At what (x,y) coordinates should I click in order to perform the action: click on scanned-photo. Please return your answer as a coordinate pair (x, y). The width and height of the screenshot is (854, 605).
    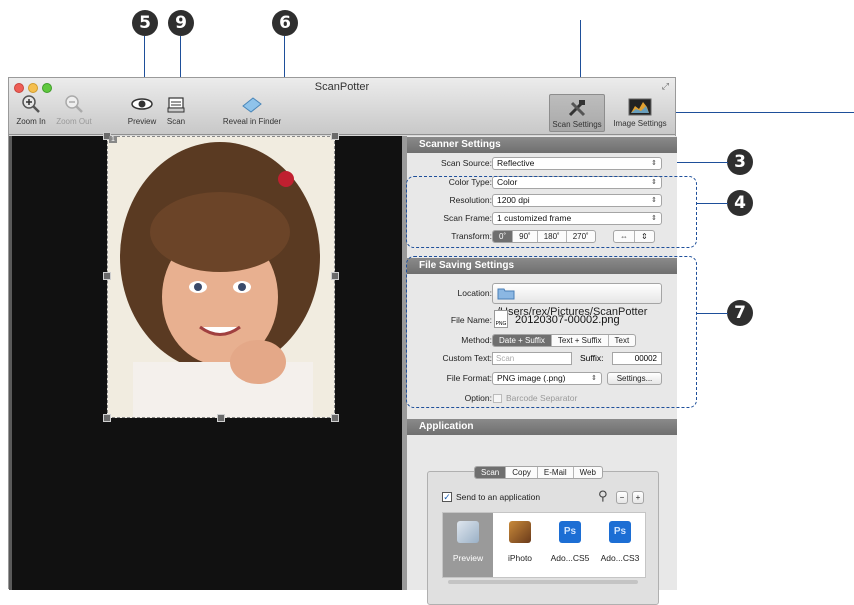
    Looking at the image, I should click on (221, 277).